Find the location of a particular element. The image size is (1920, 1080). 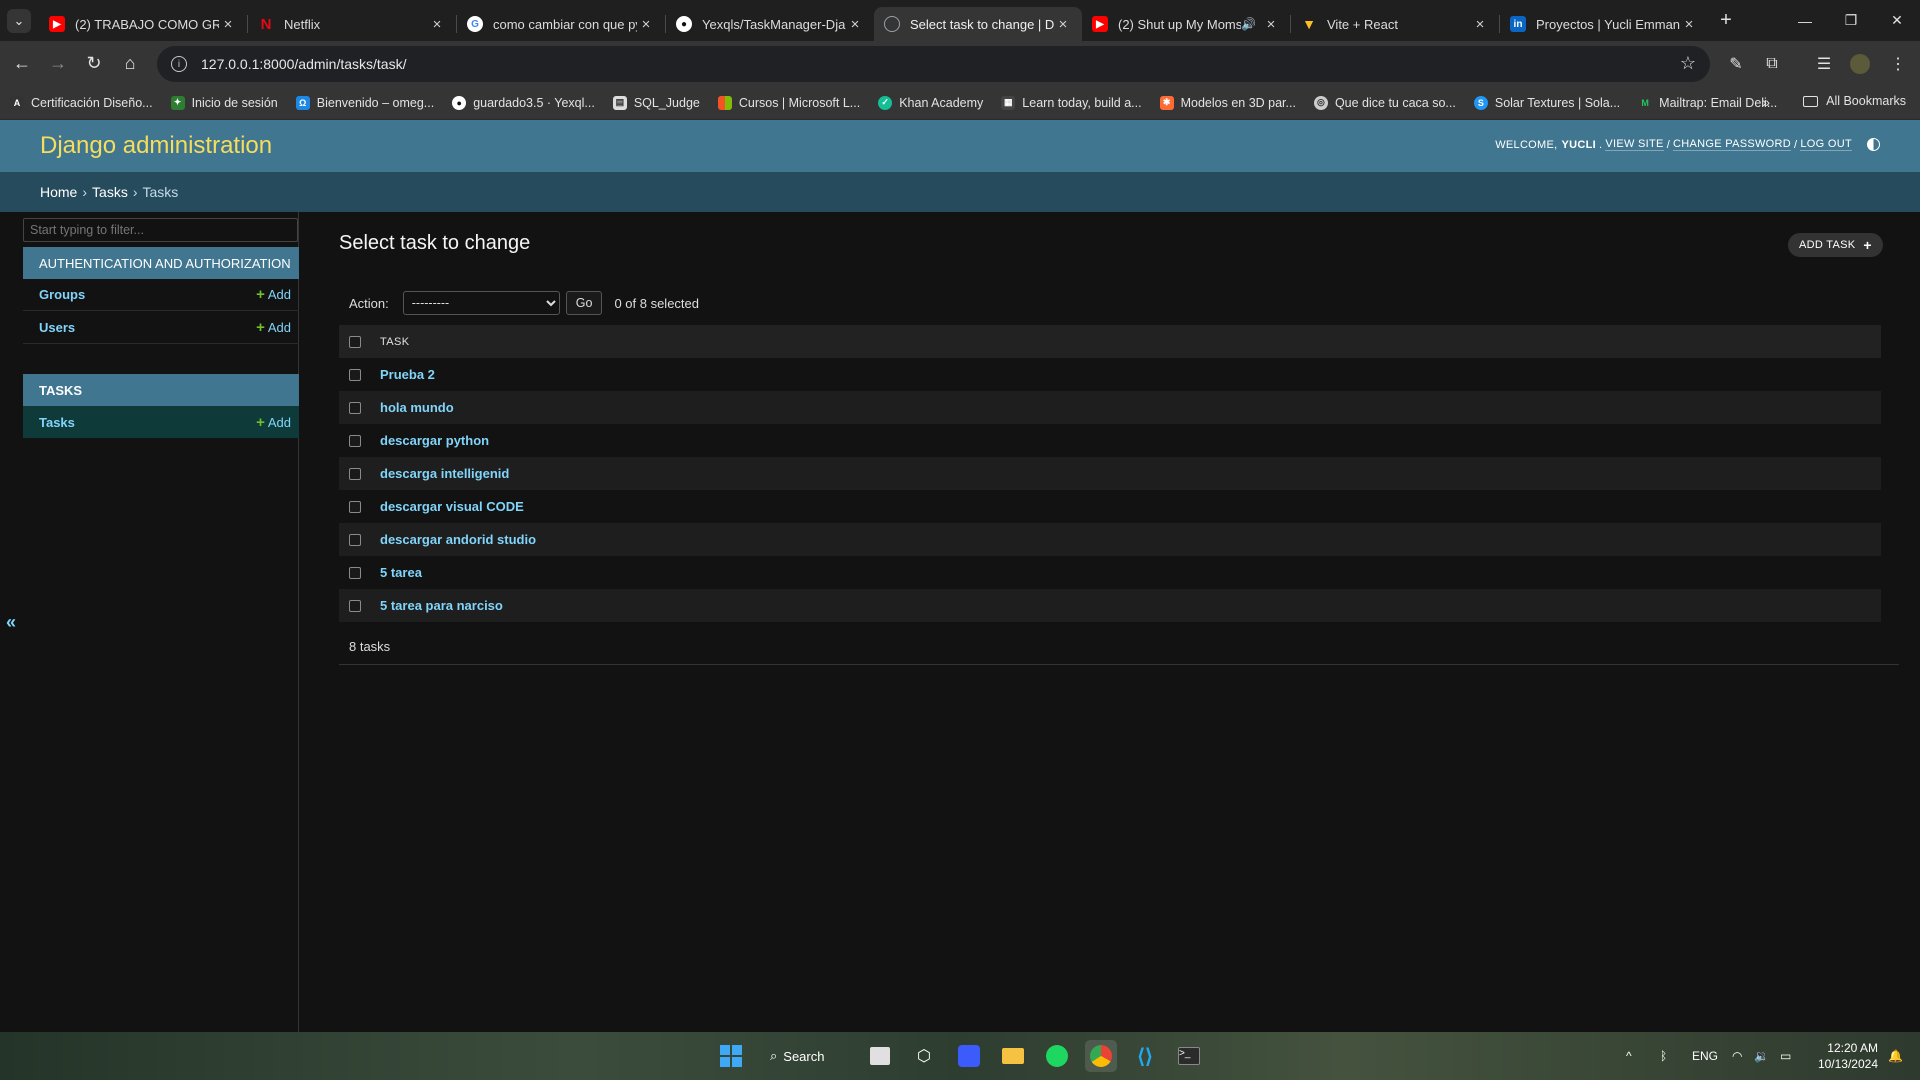

breadcrumb-home-link: Home is located at coordinates (58, 192).